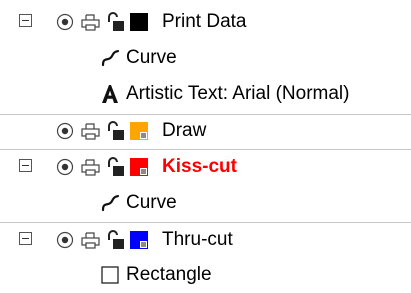 The height and width of the screenshot is (293, 411). Describe the element at coordinates (184, 130) in the screenshot. I see `layer-label: Draw` at that location.